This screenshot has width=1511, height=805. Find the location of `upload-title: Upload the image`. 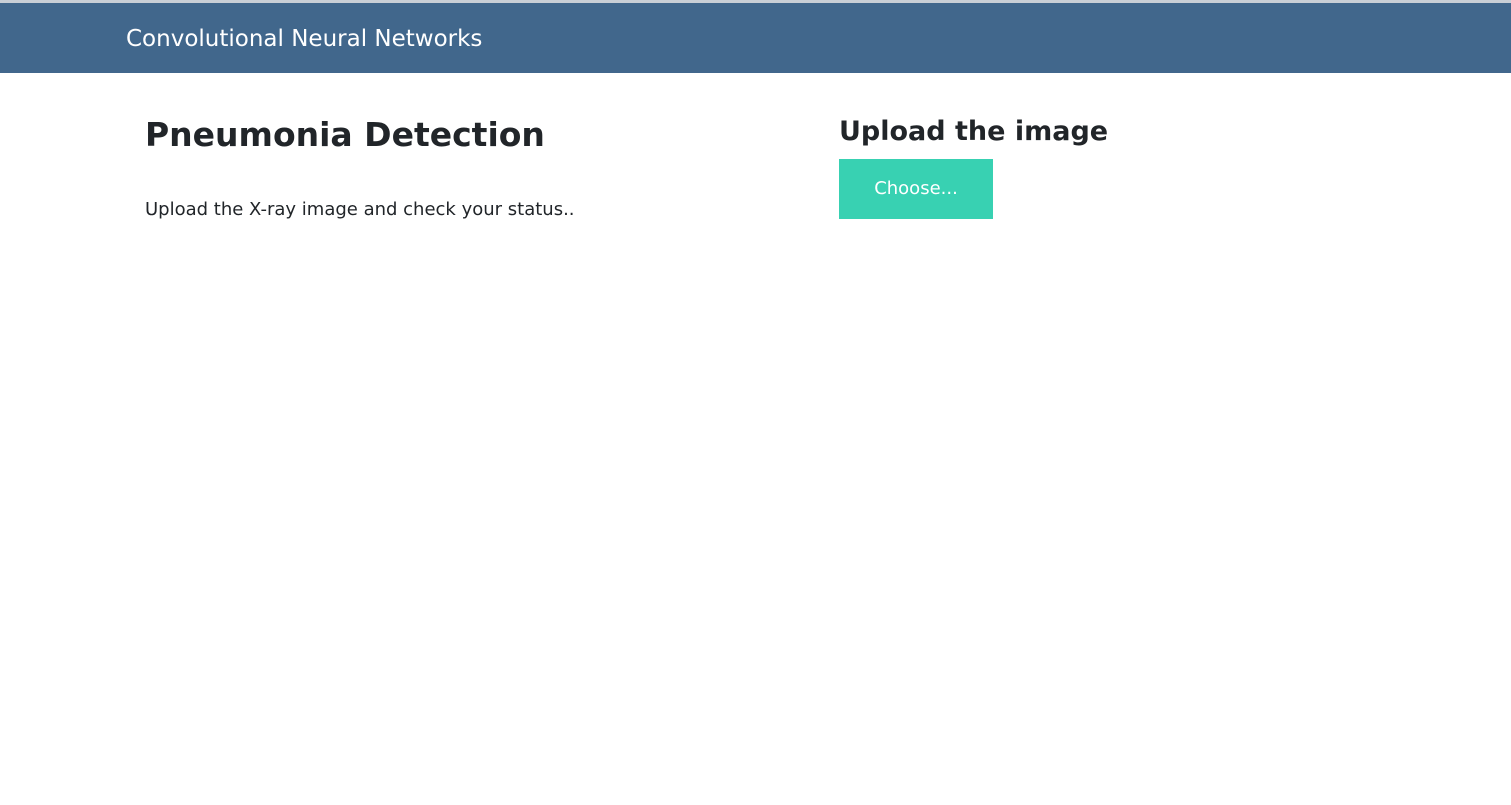

upload-title: Upload the image is located at coordinates (974, 131).